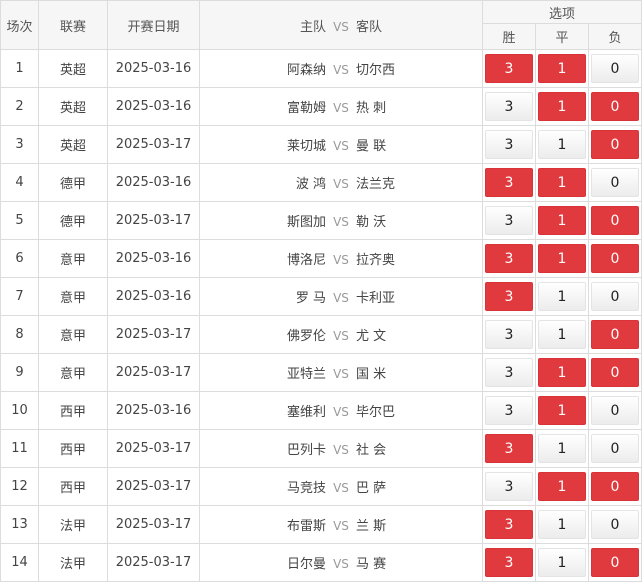 This screenshot has height=582, width=642. I want to click on match-teams: 佛罗伦 VS 尤 文, so click(341, 334).